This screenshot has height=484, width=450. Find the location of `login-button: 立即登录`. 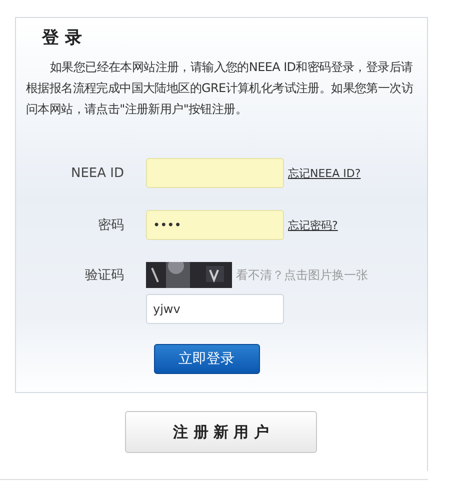

login-button: 立即登录 is located at coordinates (207, 359).